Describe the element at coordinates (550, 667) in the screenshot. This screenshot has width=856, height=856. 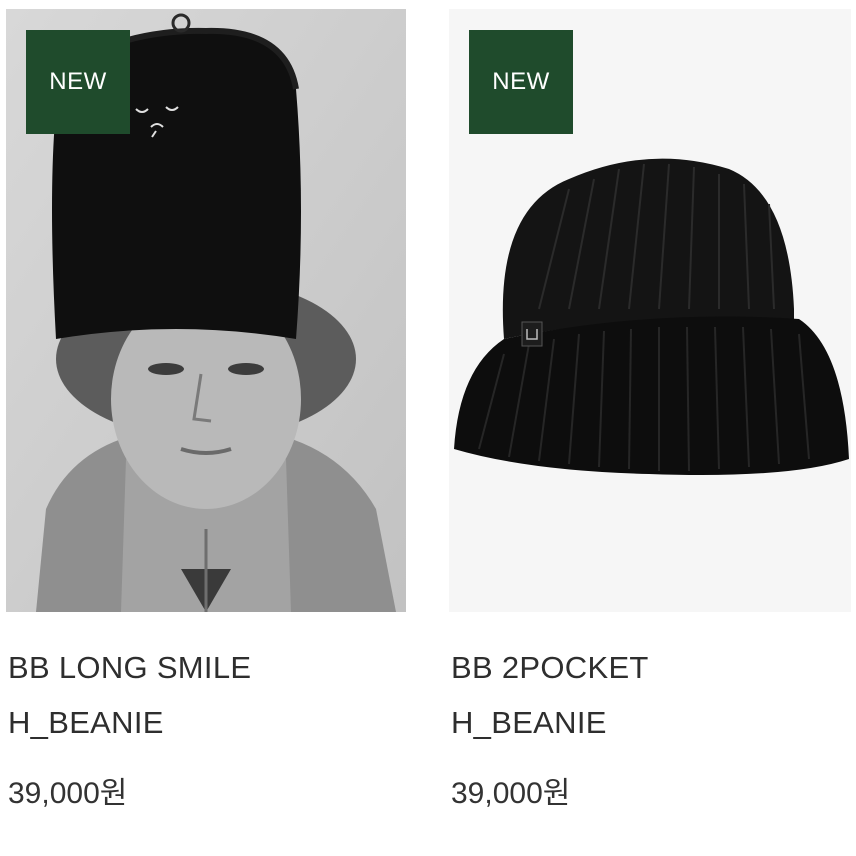
I see `product-name-line1: BB 2POCKET` at that location.